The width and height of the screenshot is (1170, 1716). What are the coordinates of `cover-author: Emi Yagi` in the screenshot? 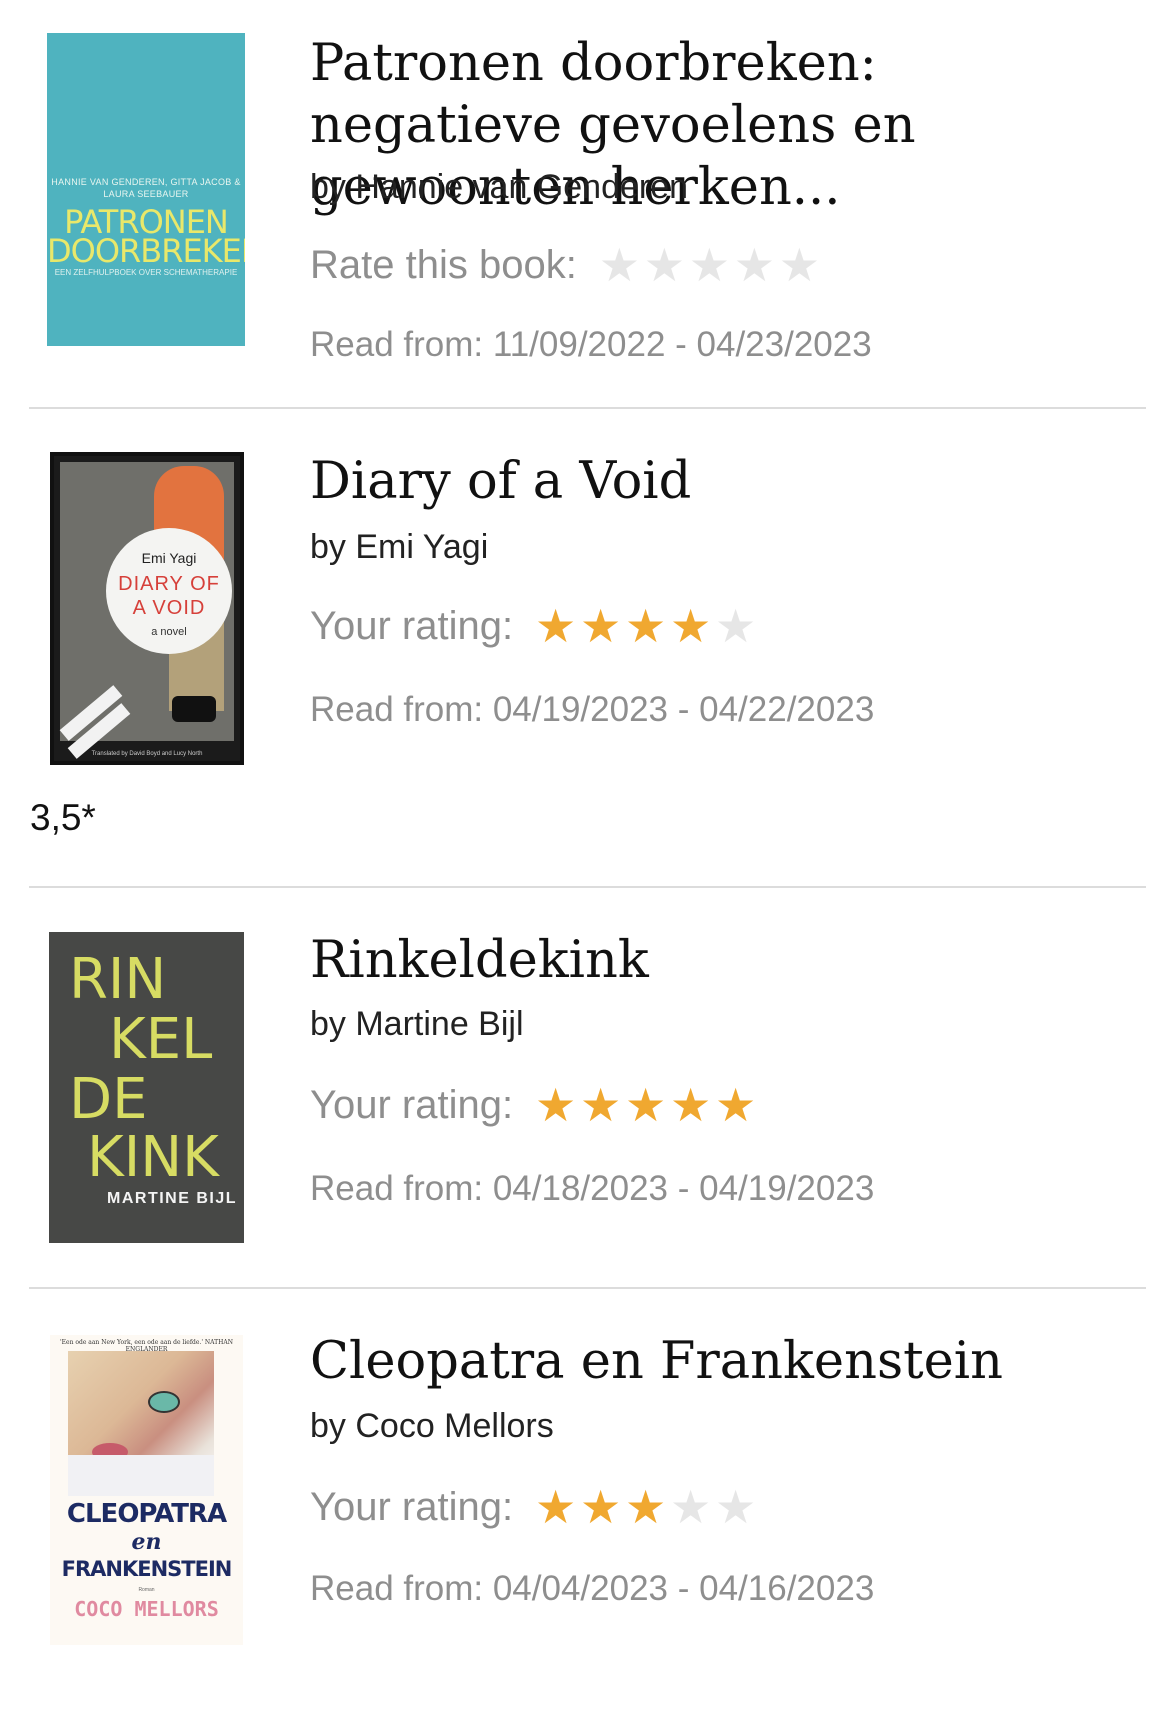 It's located at (169, 558).